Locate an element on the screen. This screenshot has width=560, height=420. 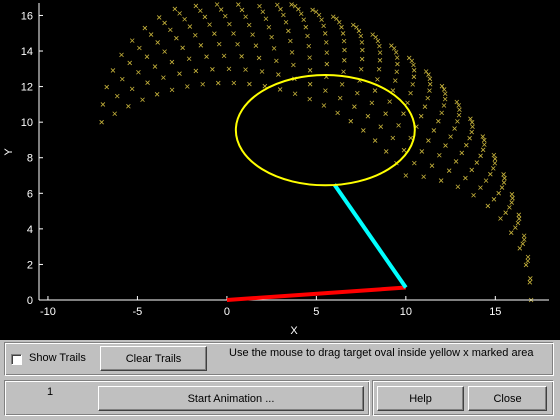
y-tick-label: 8 is located at coordinates (30, 159).